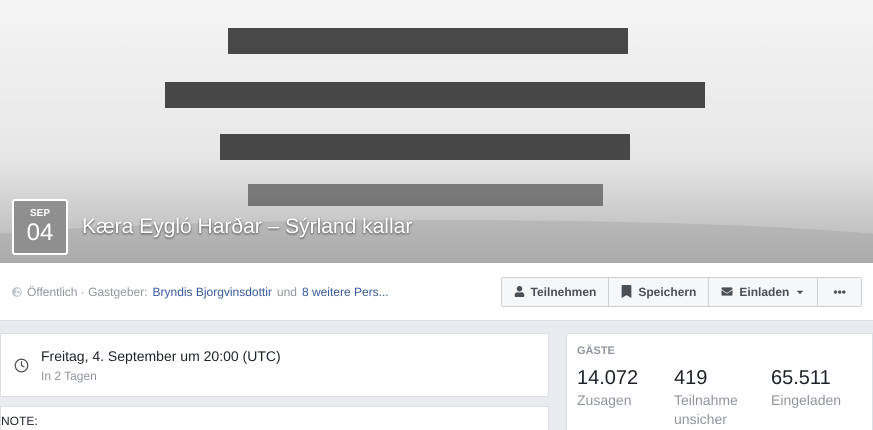 This screenshot has width=873, height=430. What do you see at coordinates (17, 291) in the screenshot?
I see `globe-icon` at bounding box center [17, 291].